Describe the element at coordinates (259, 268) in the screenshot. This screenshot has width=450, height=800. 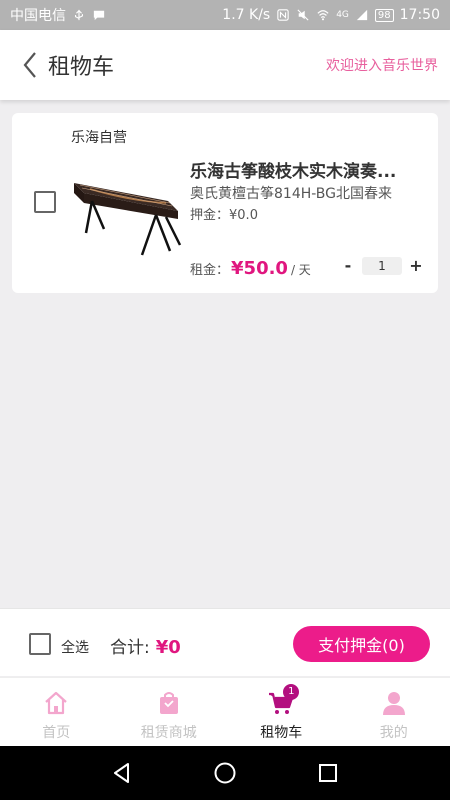
I see `rent-price: ¥50.0` at that location.